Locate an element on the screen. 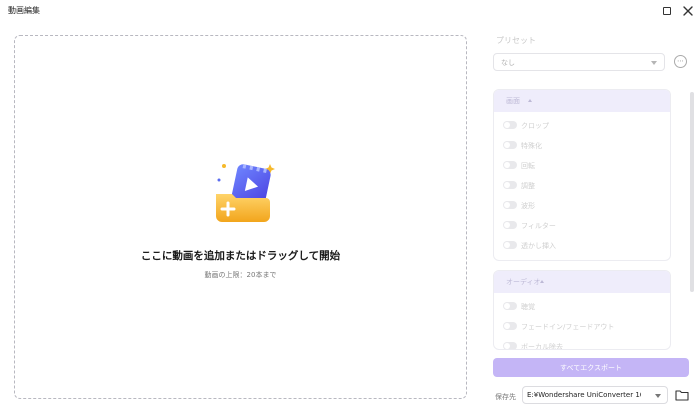 The image size is (700, 413). save-location-select: E:¥Wondershare UniConverter 16¥Ec is located at coordinates (595, 395).